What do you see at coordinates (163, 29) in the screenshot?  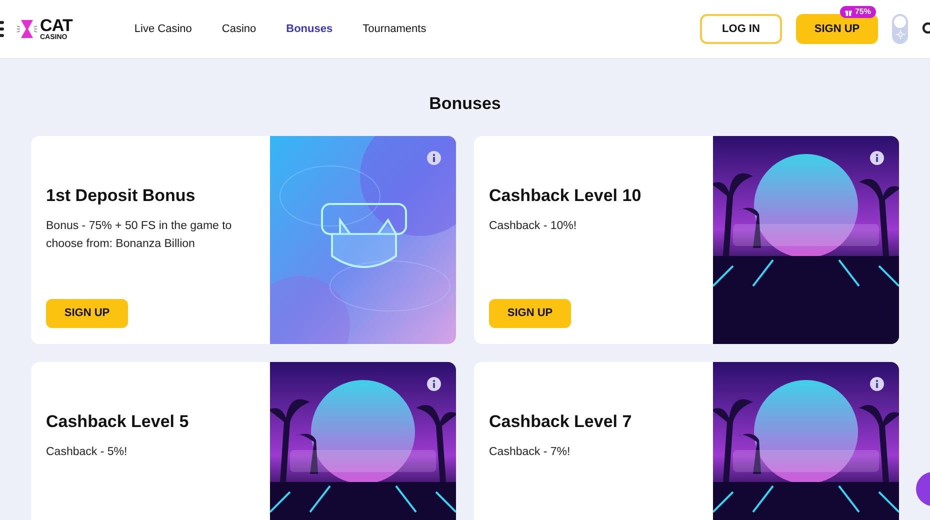 I see `nav-link: Live Casino` at bounding box center [163, 29].